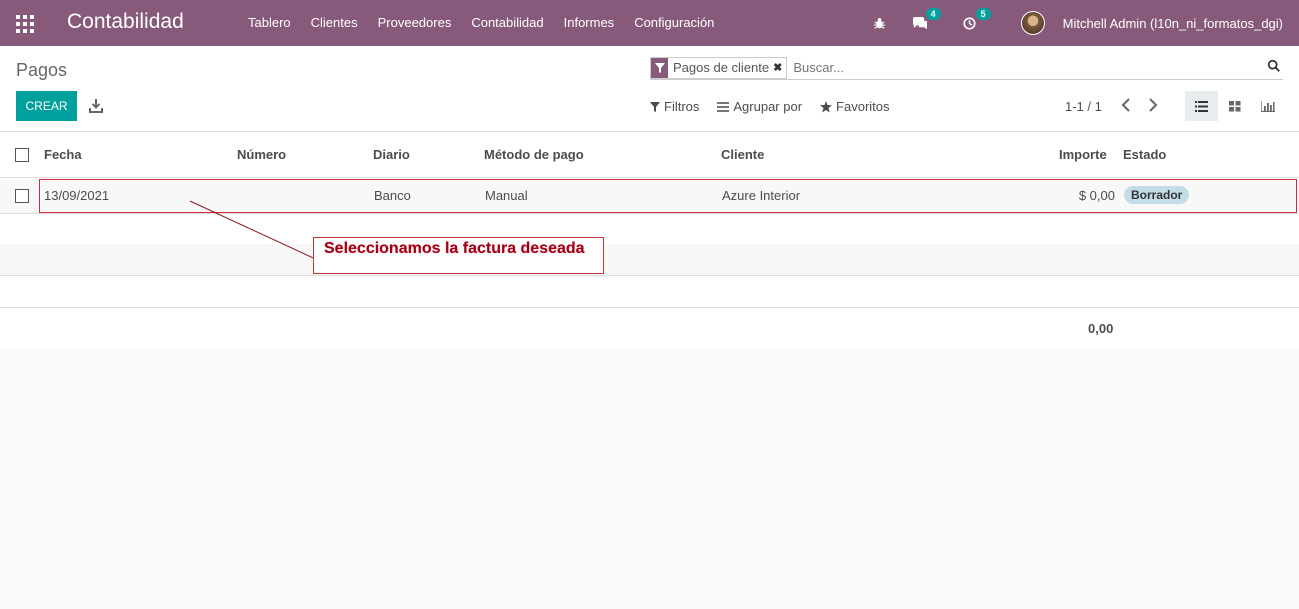  I want to click on list-view-icon, so click(1201, 106).